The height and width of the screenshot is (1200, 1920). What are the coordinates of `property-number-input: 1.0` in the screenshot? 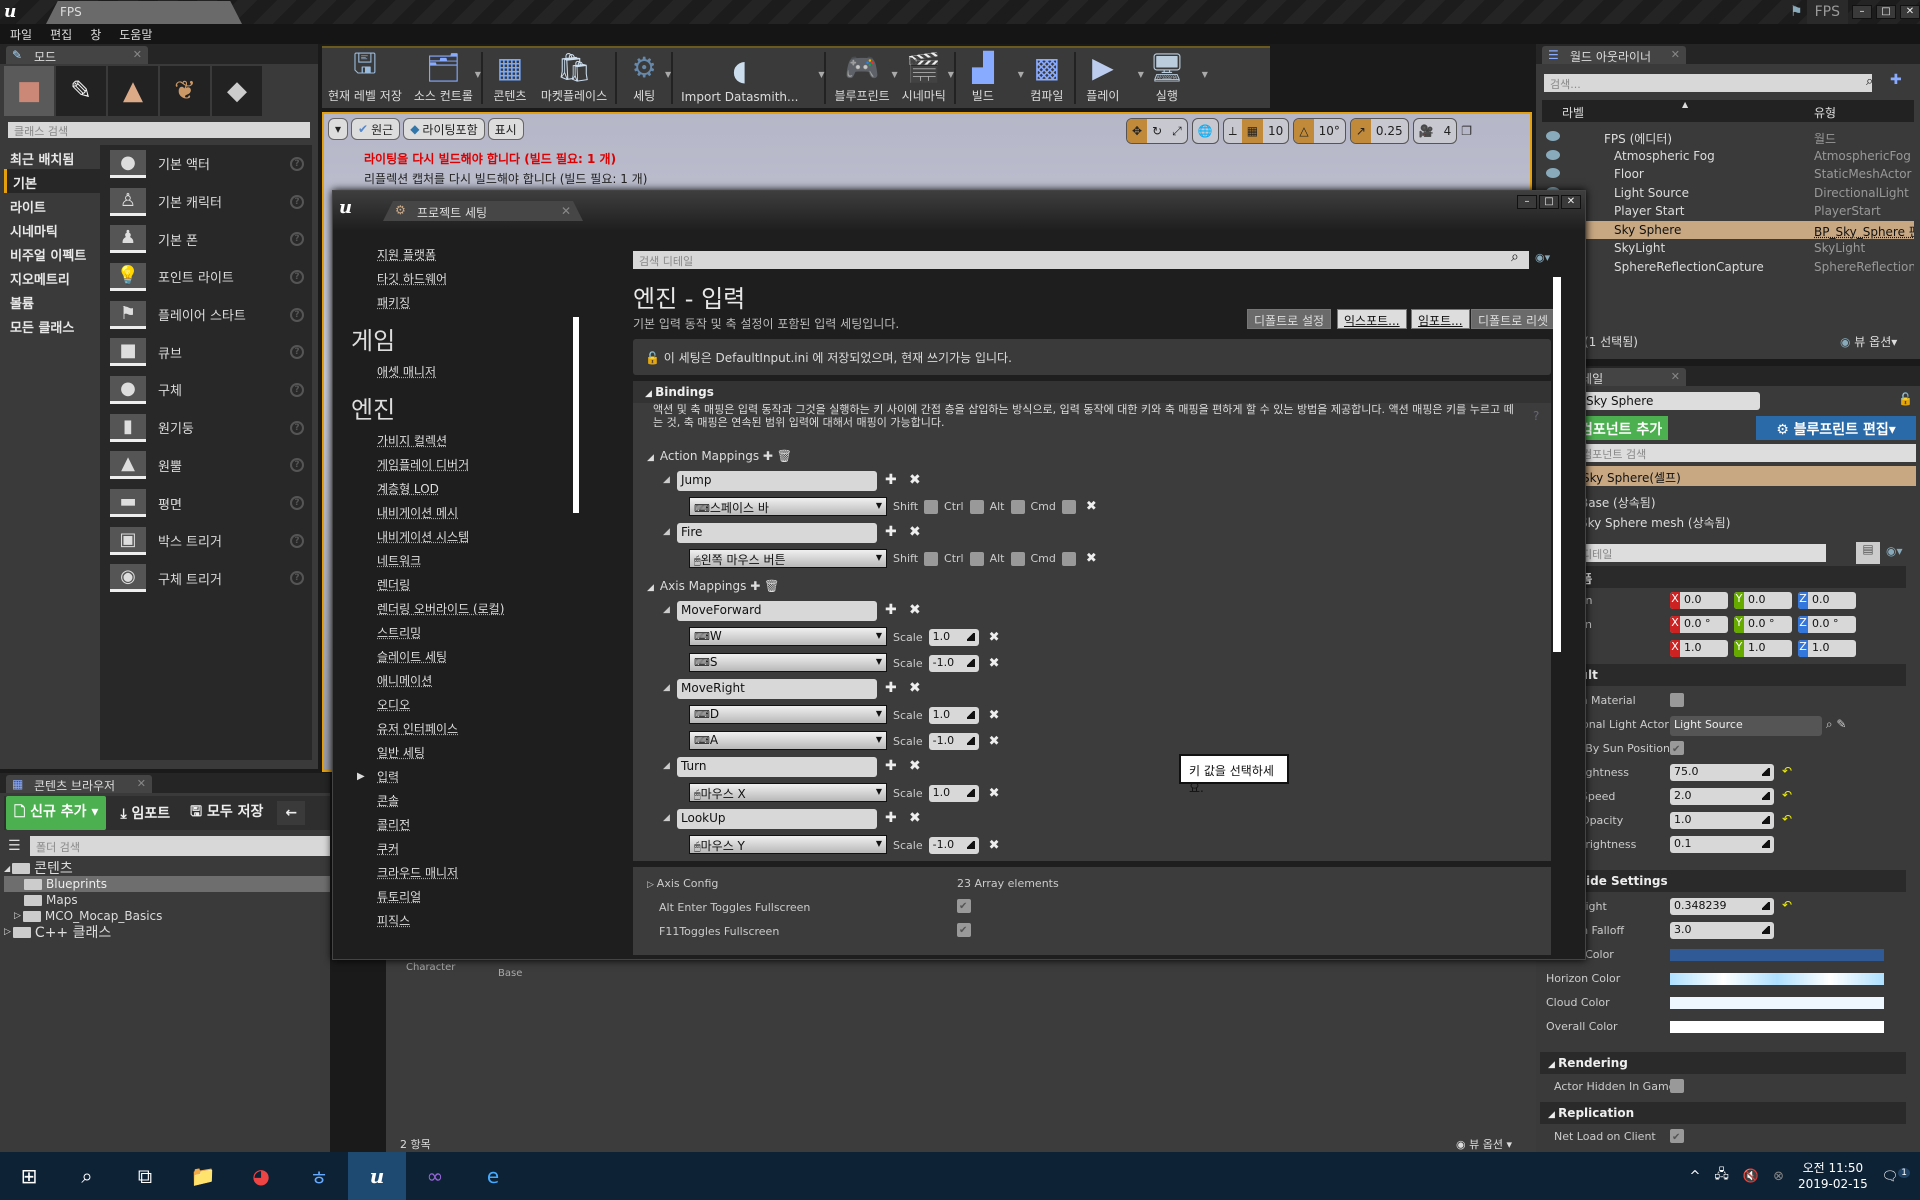 It's located at (1722, 820).